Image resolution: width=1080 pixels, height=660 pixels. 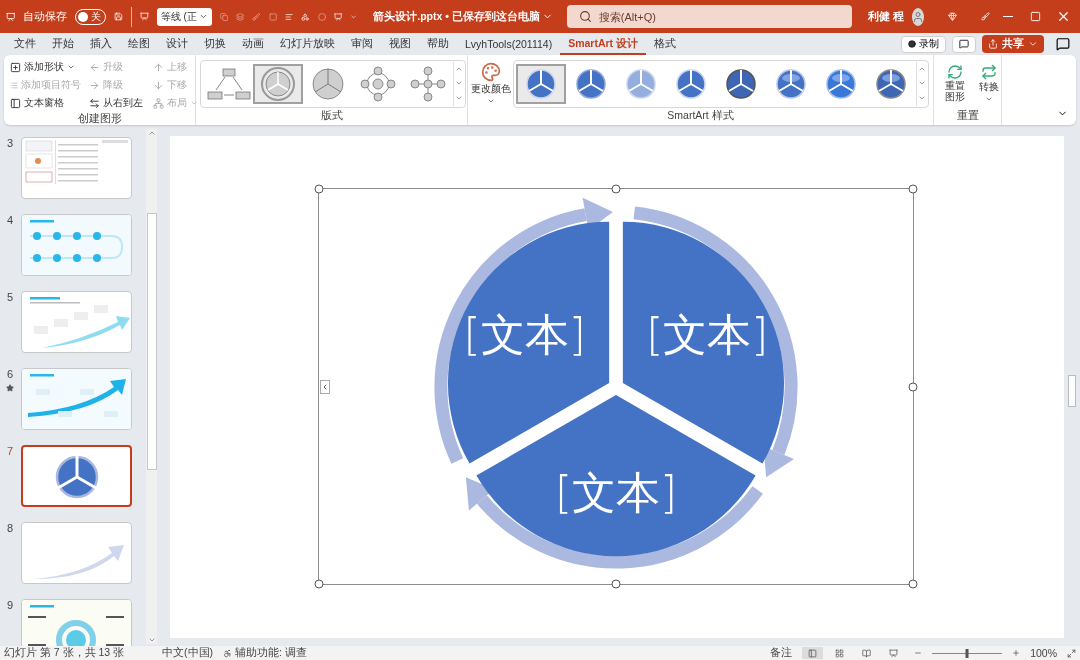 I want to click on scrollbar, so click(x=151, y=386).